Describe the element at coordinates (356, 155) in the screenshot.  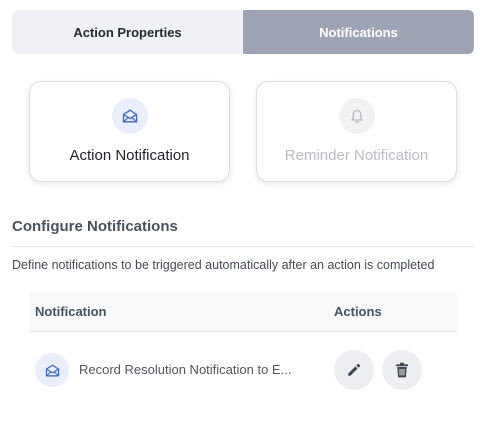
I see `reminder-notification-label: Reminder Notification` at that location.